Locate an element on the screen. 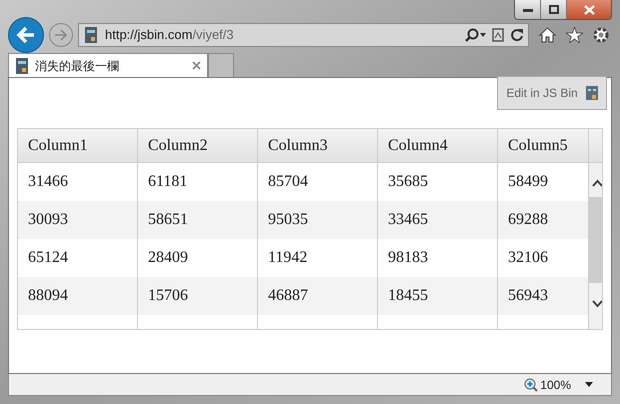 This screenshot has height=404, width=620. table-cell-text: 85704 is located at coordinates (288, 182).